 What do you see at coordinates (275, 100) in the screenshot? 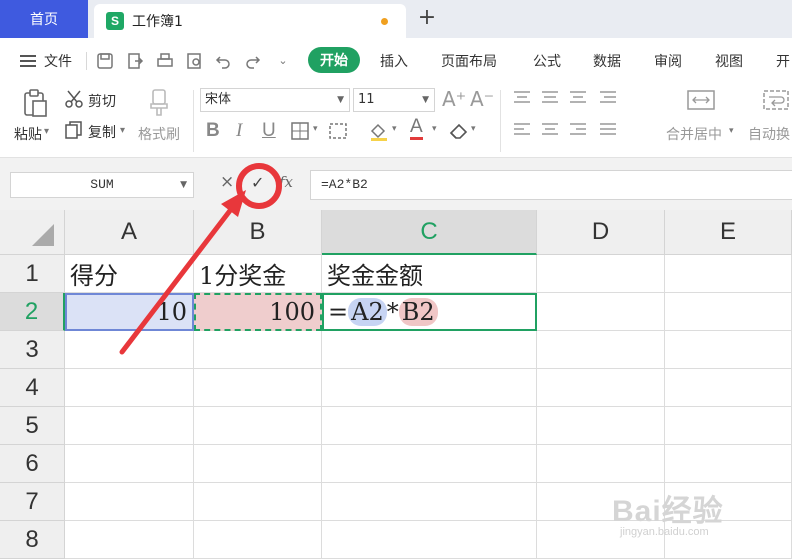
I see `font-name-select: 宋体 ▼` at bounding box center [275, 100].